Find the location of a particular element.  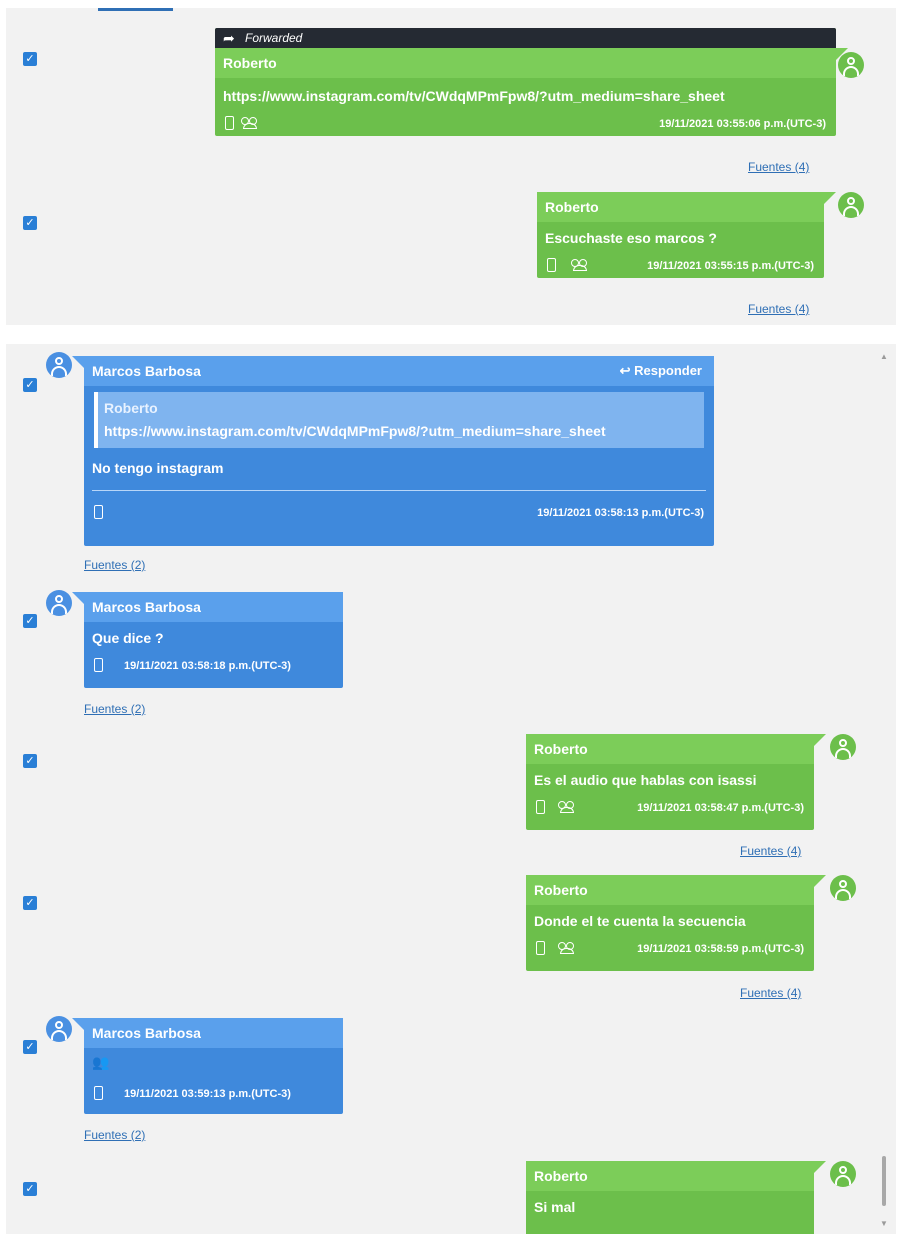

message-text: Que dice ? is located at coordinates (213, 635).